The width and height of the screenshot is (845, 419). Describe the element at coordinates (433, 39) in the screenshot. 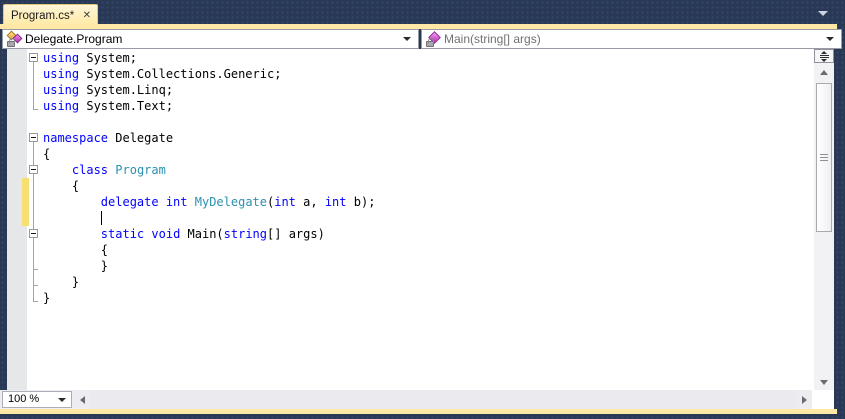

I see `method-private-icon` at that location.